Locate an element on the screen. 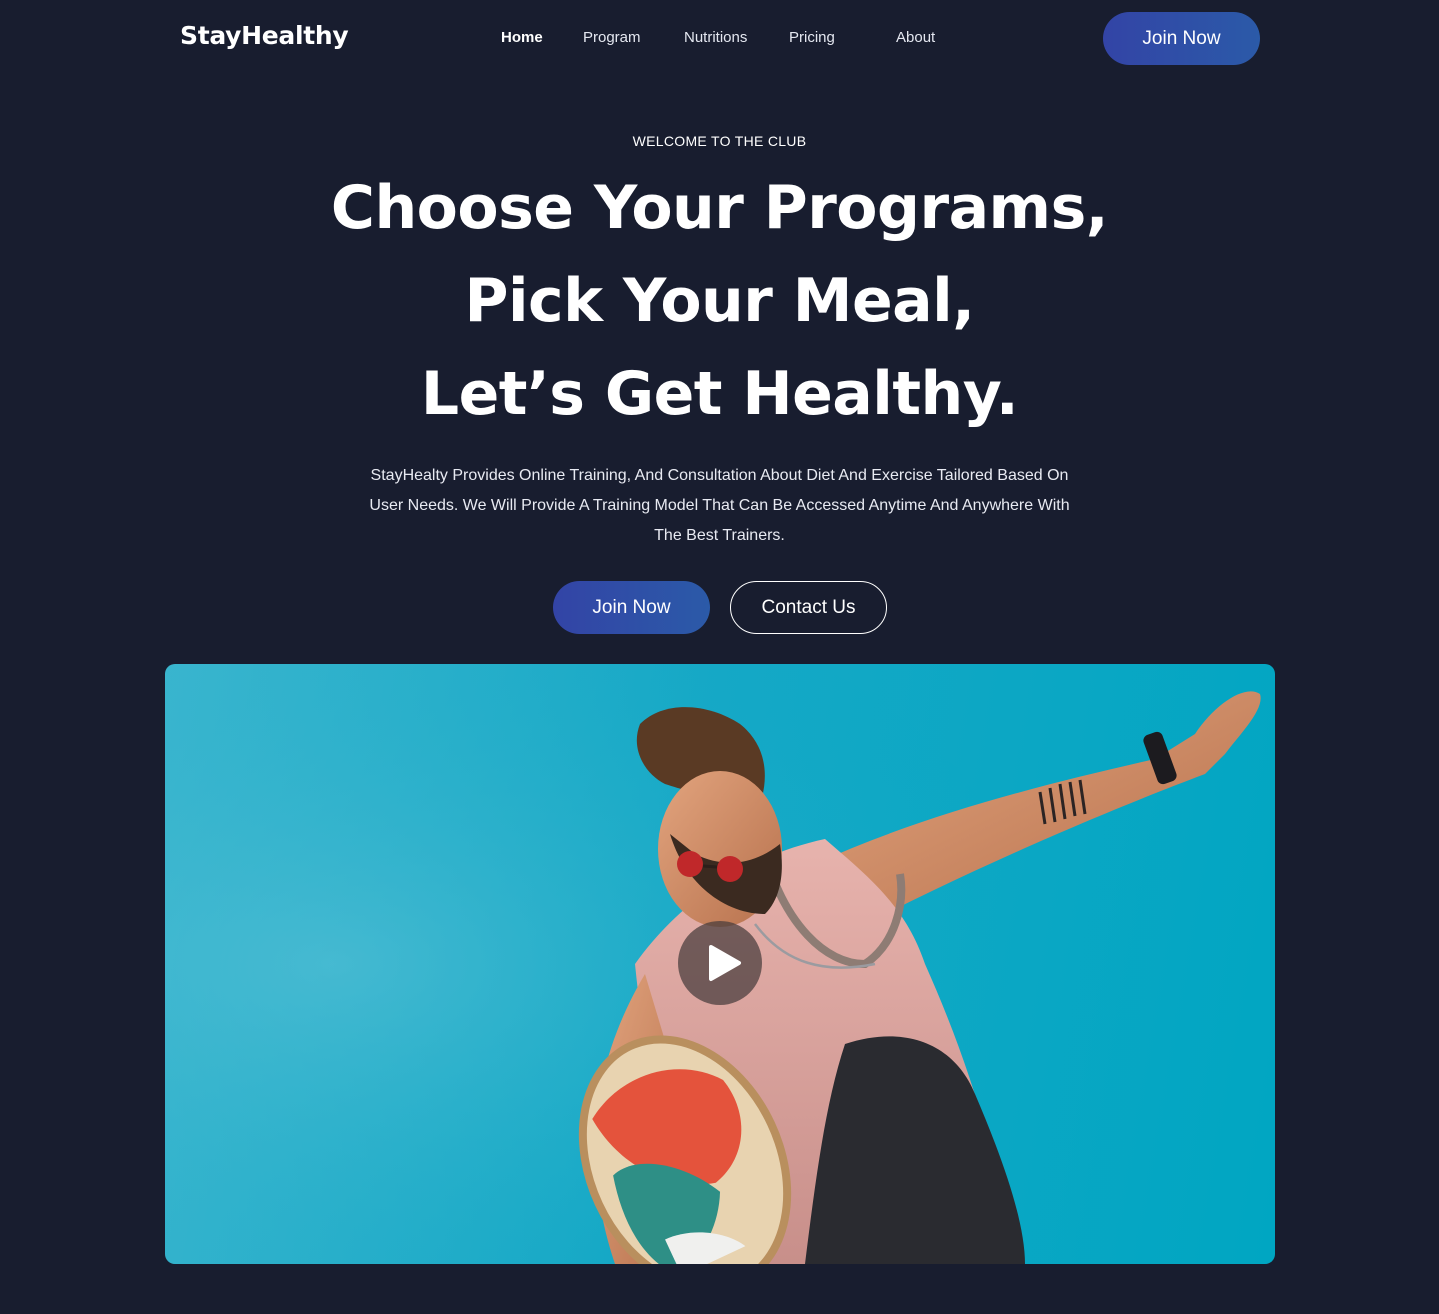  hero-eyebrow: WELCOME TO THE CLUB is located at coordinates (719, 141).